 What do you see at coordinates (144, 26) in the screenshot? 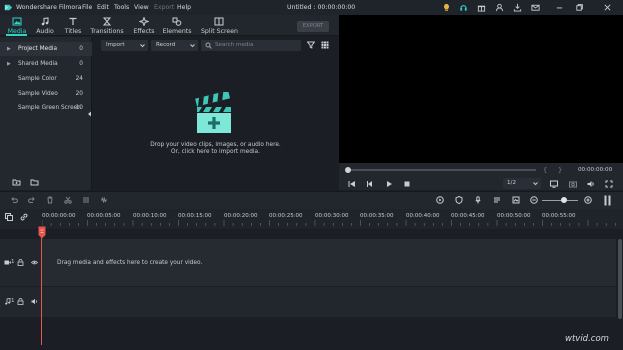
I see `tab-effects: Effects` at bounding box center [144, 26].